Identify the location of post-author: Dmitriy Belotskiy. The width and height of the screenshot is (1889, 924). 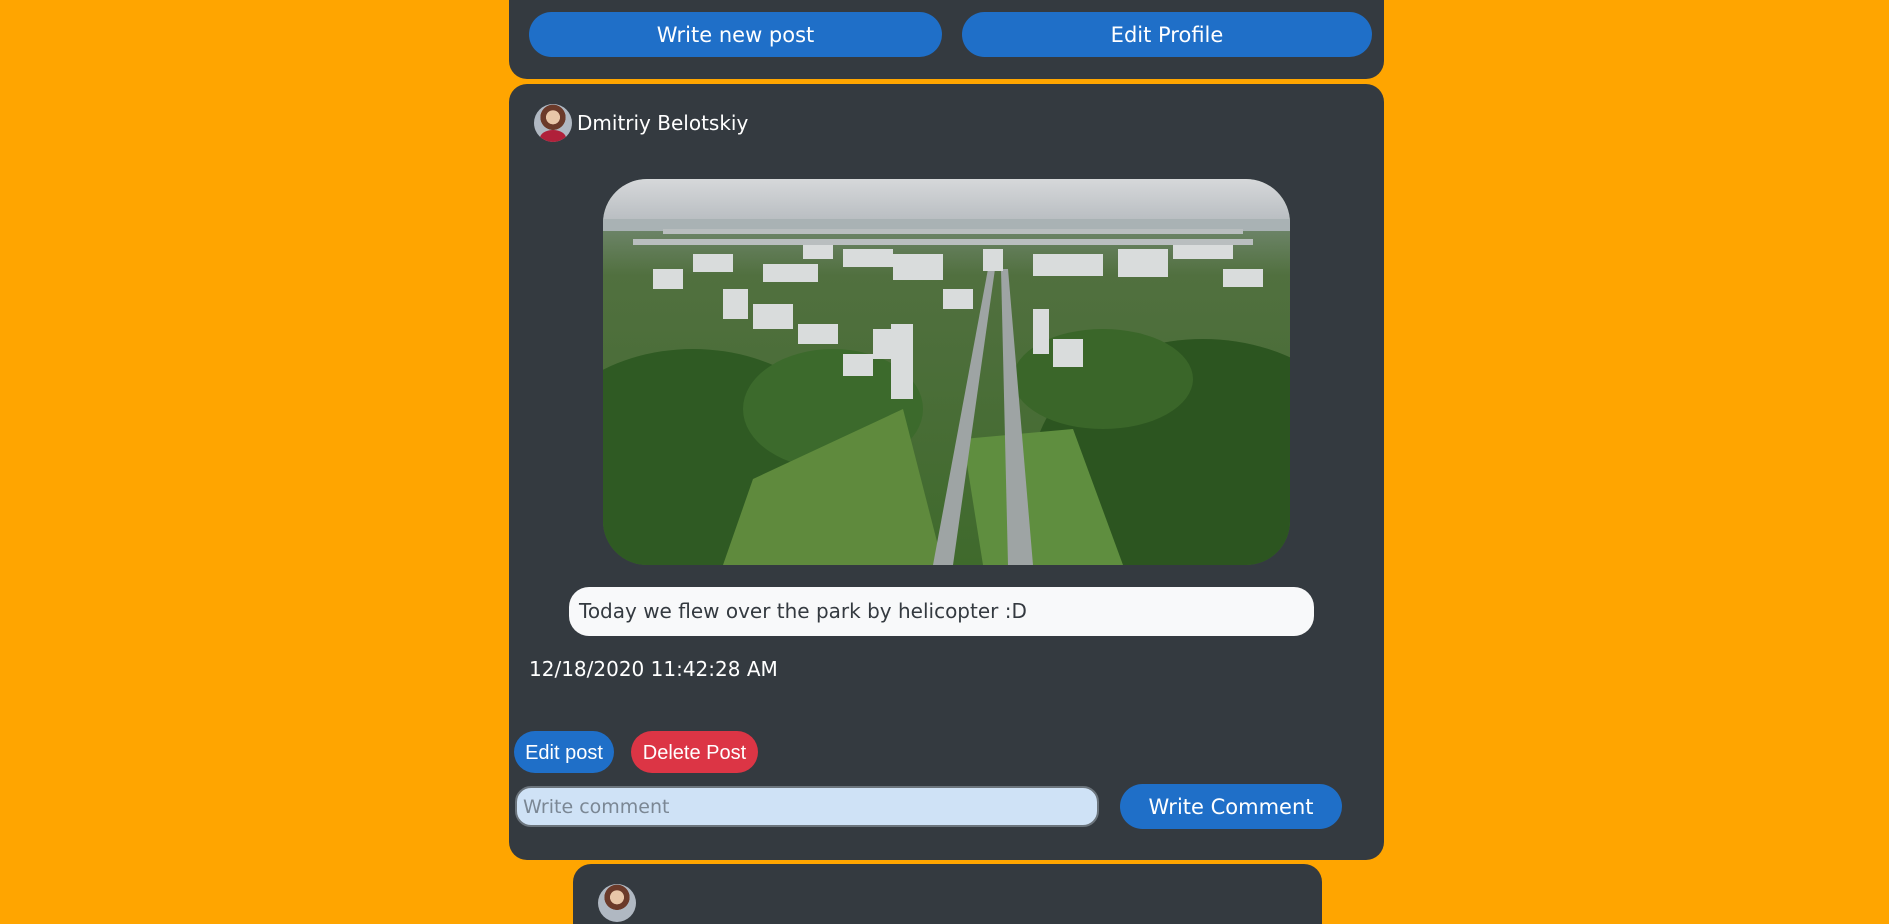
(641, 123).